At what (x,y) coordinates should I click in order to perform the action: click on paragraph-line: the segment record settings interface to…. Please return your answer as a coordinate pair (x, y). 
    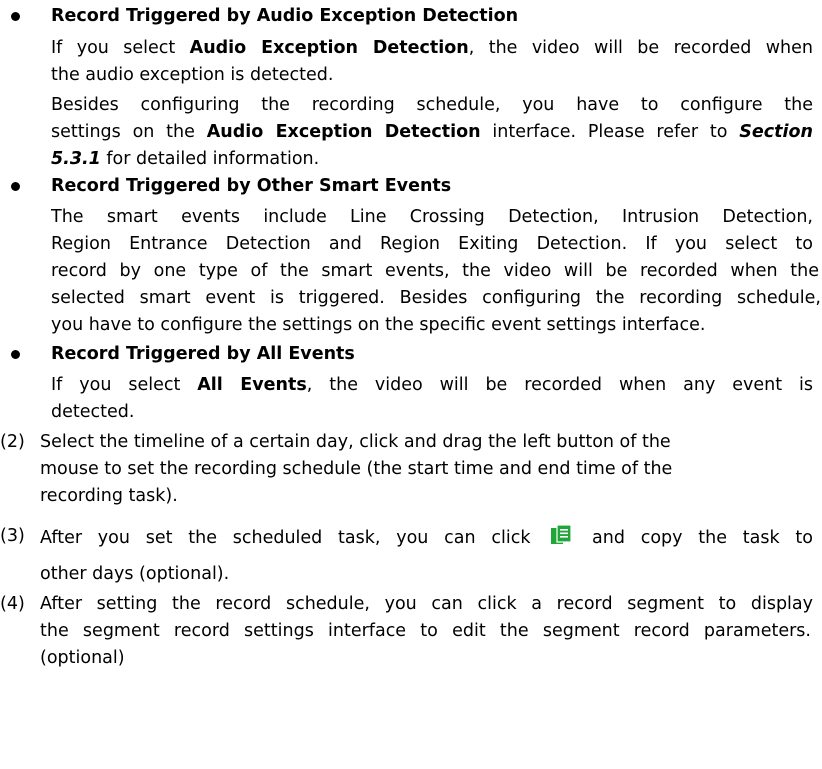
    Looking at the image, I should click on (425, 631).